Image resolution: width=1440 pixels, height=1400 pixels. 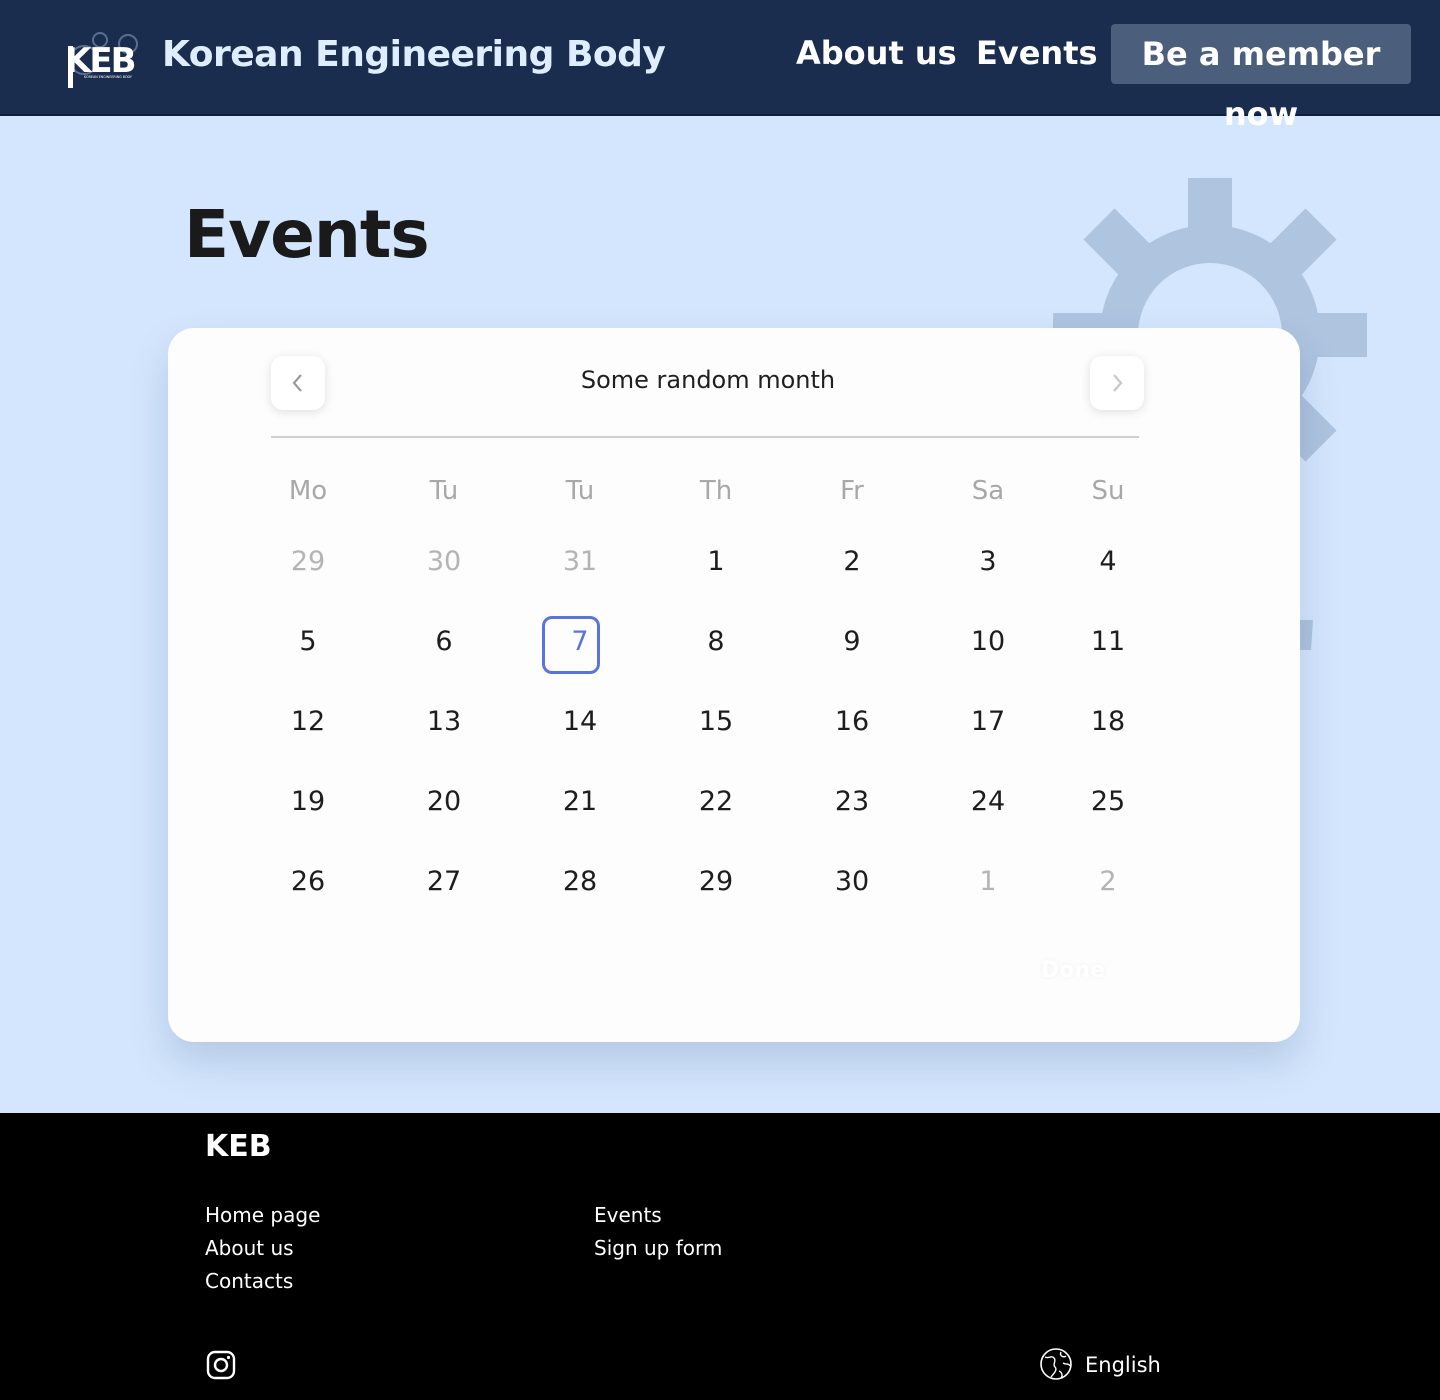 What do you see at coordinates (307, 234) in the screenshot?
I see `page-title: Events` at bounding box center [307, 234].